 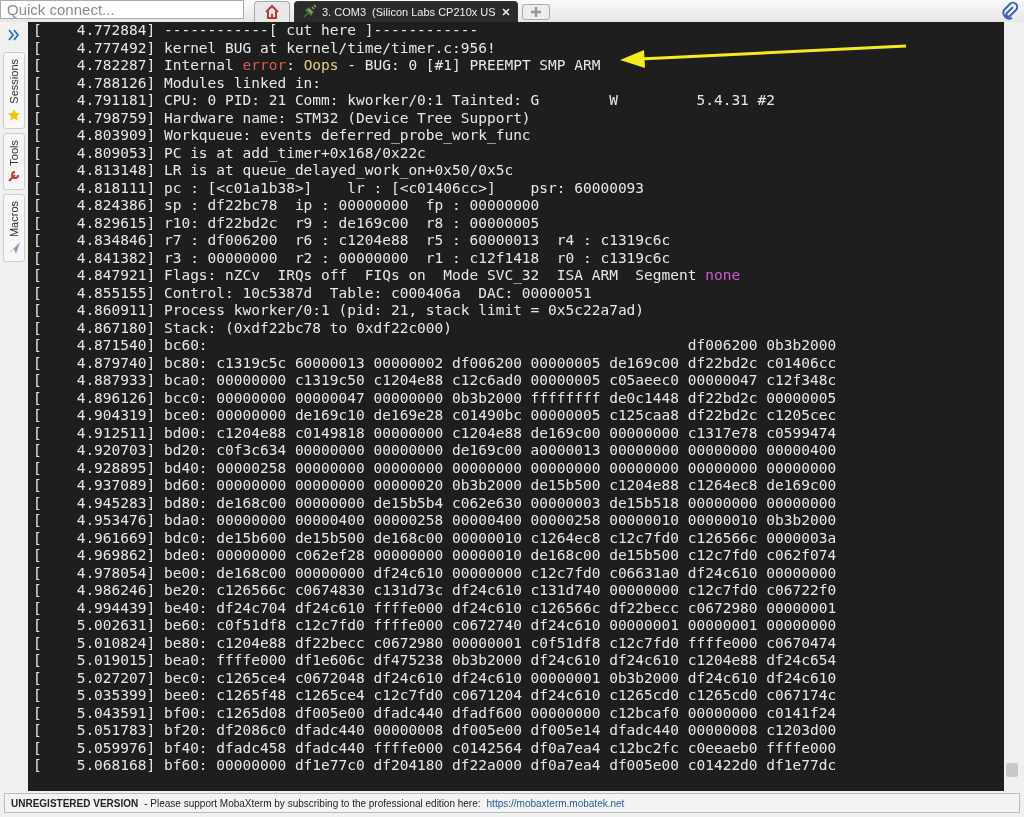 I want to click on terminal-line: [ 4.809053] PC is at add_timer+0x168/0x22c, so click(x=229, y=152).